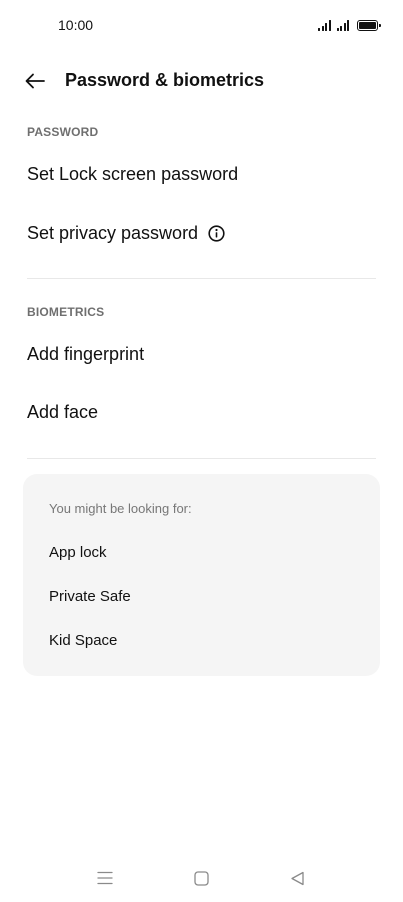 The width and height of the screenshot is (403, 902). What do you see at coordinates (126, 233) in the screenshot?
I see `set-privacy-password-label: Set privacy password` at bounding box center [126, 233].